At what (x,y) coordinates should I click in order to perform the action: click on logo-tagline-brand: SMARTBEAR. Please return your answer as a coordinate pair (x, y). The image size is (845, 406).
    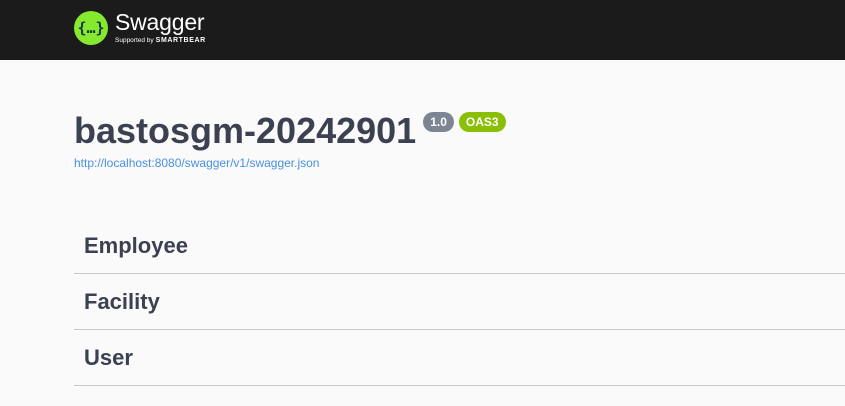
    Looking at the image, I should click on (180, 40).